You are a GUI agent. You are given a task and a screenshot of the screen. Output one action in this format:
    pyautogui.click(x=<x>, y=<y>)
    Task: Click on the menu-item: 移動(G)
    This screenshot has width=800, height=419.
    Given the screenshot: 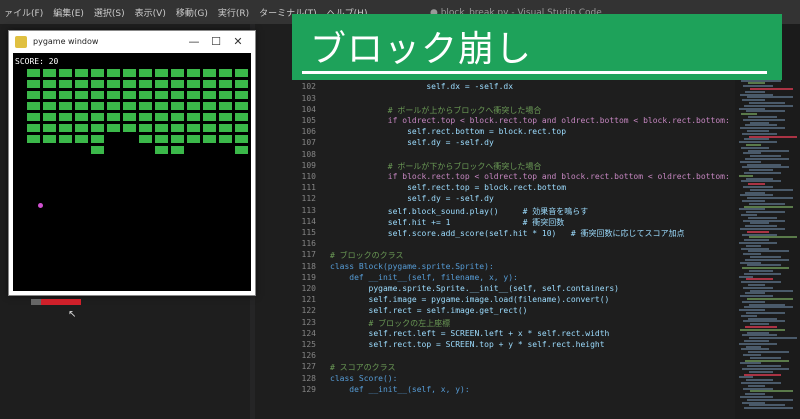 What is the action you would take?
    pyautogui.click(x=192, y=12)
    